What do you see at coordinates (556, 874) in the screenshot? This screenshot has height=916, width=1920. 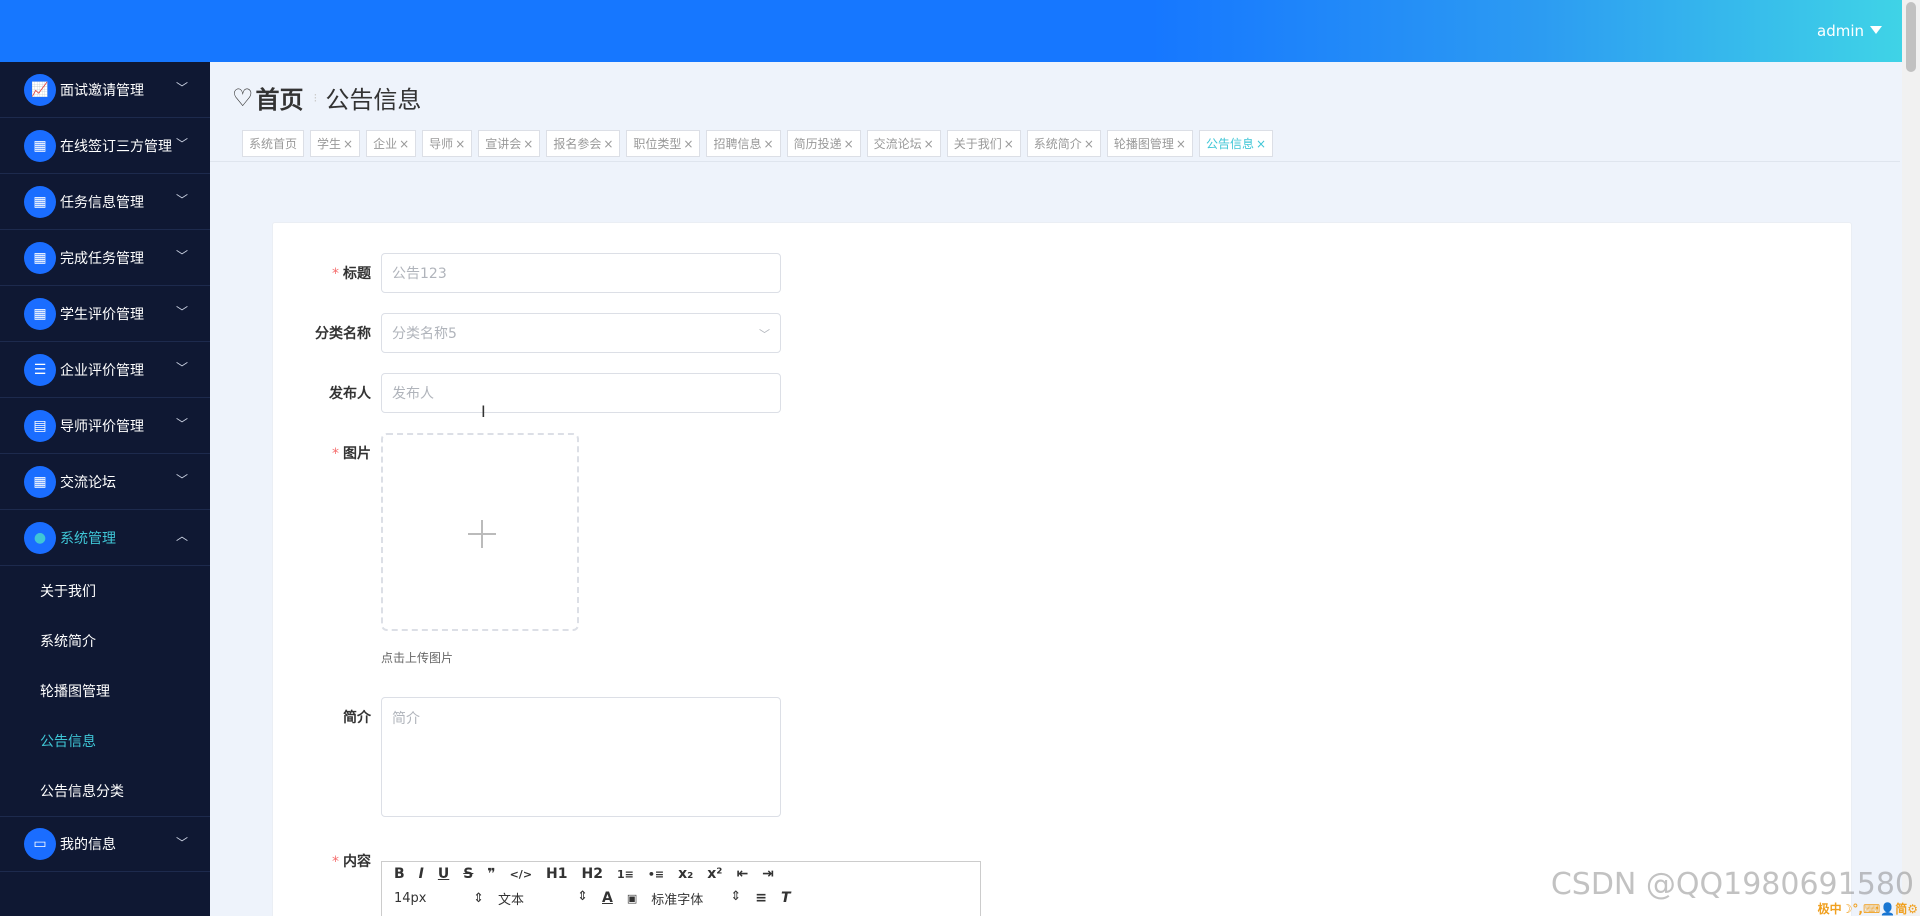 I see `h1-button: H1` at bounding box center [556, 874].